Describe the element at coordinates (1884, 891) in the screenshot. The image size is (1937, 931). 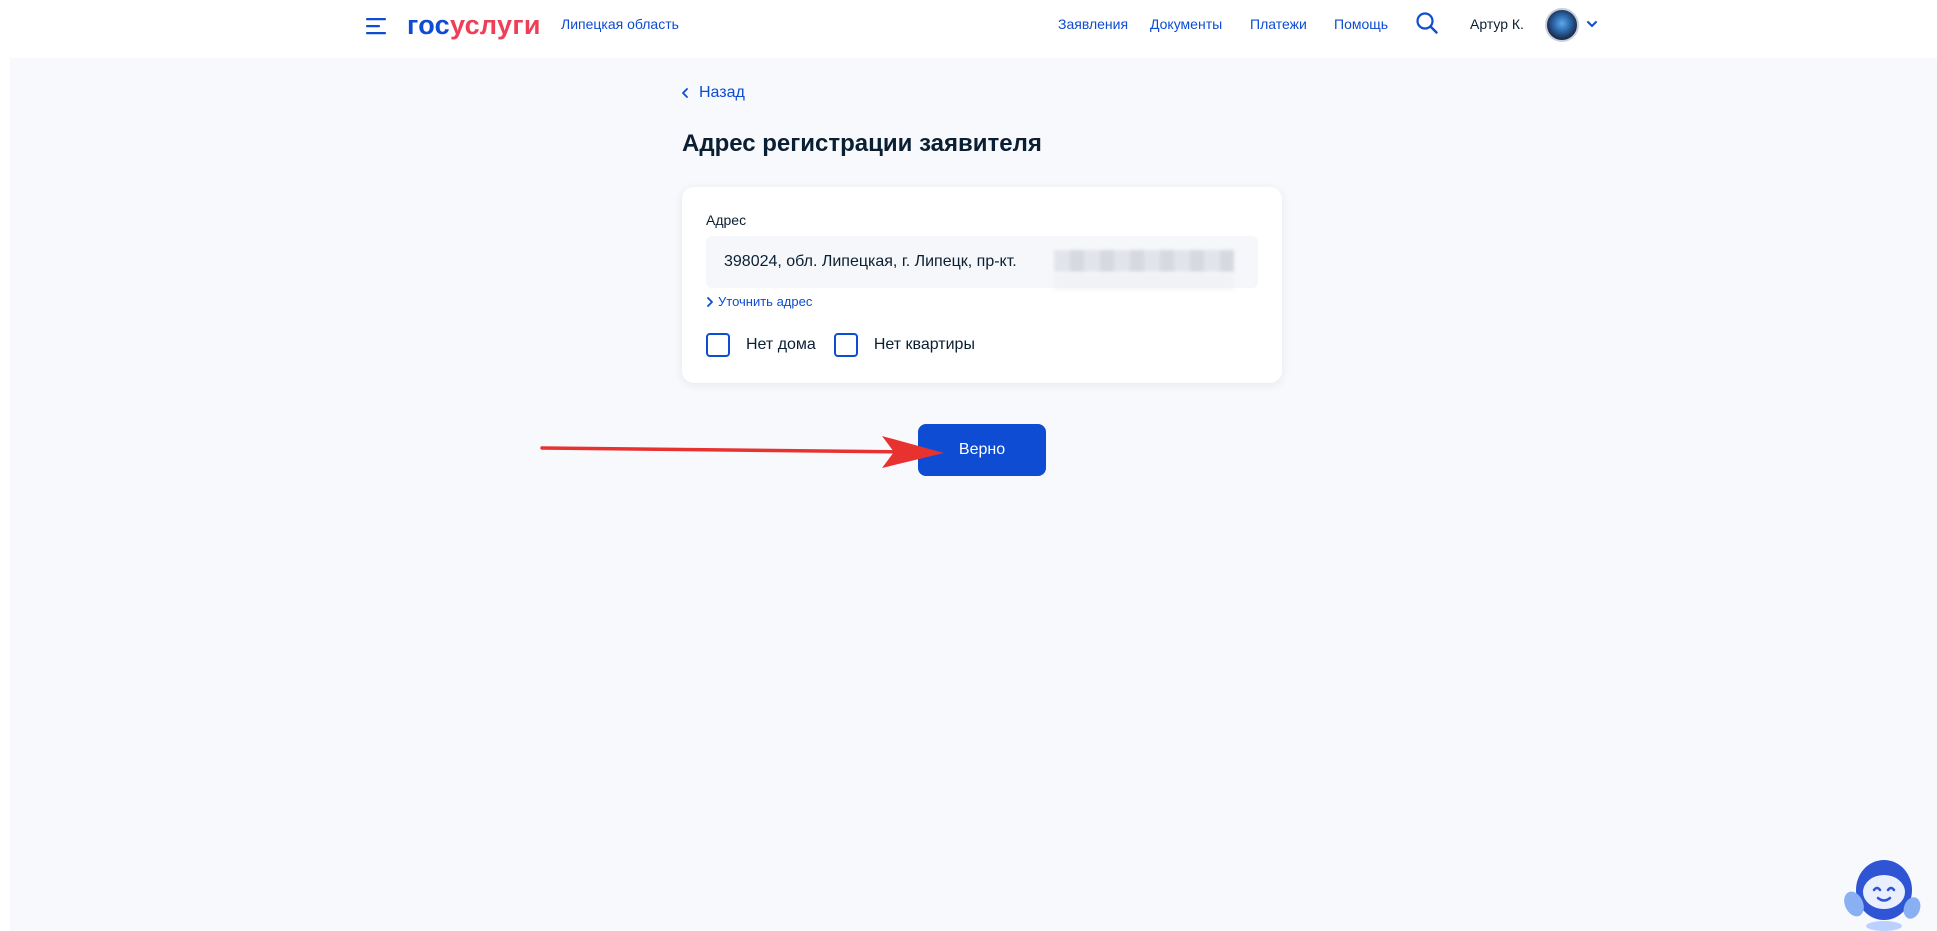
I see `assistant-robot-icon` at that location.